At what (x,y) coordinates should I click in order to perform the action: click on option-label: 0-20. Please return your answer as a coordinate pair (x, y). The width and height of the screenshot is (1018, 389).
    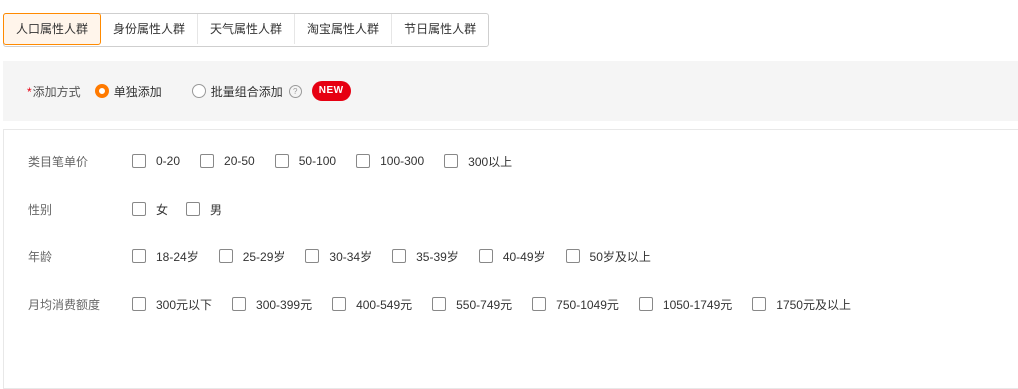
    Looking at the image, I should click on (168, 161).